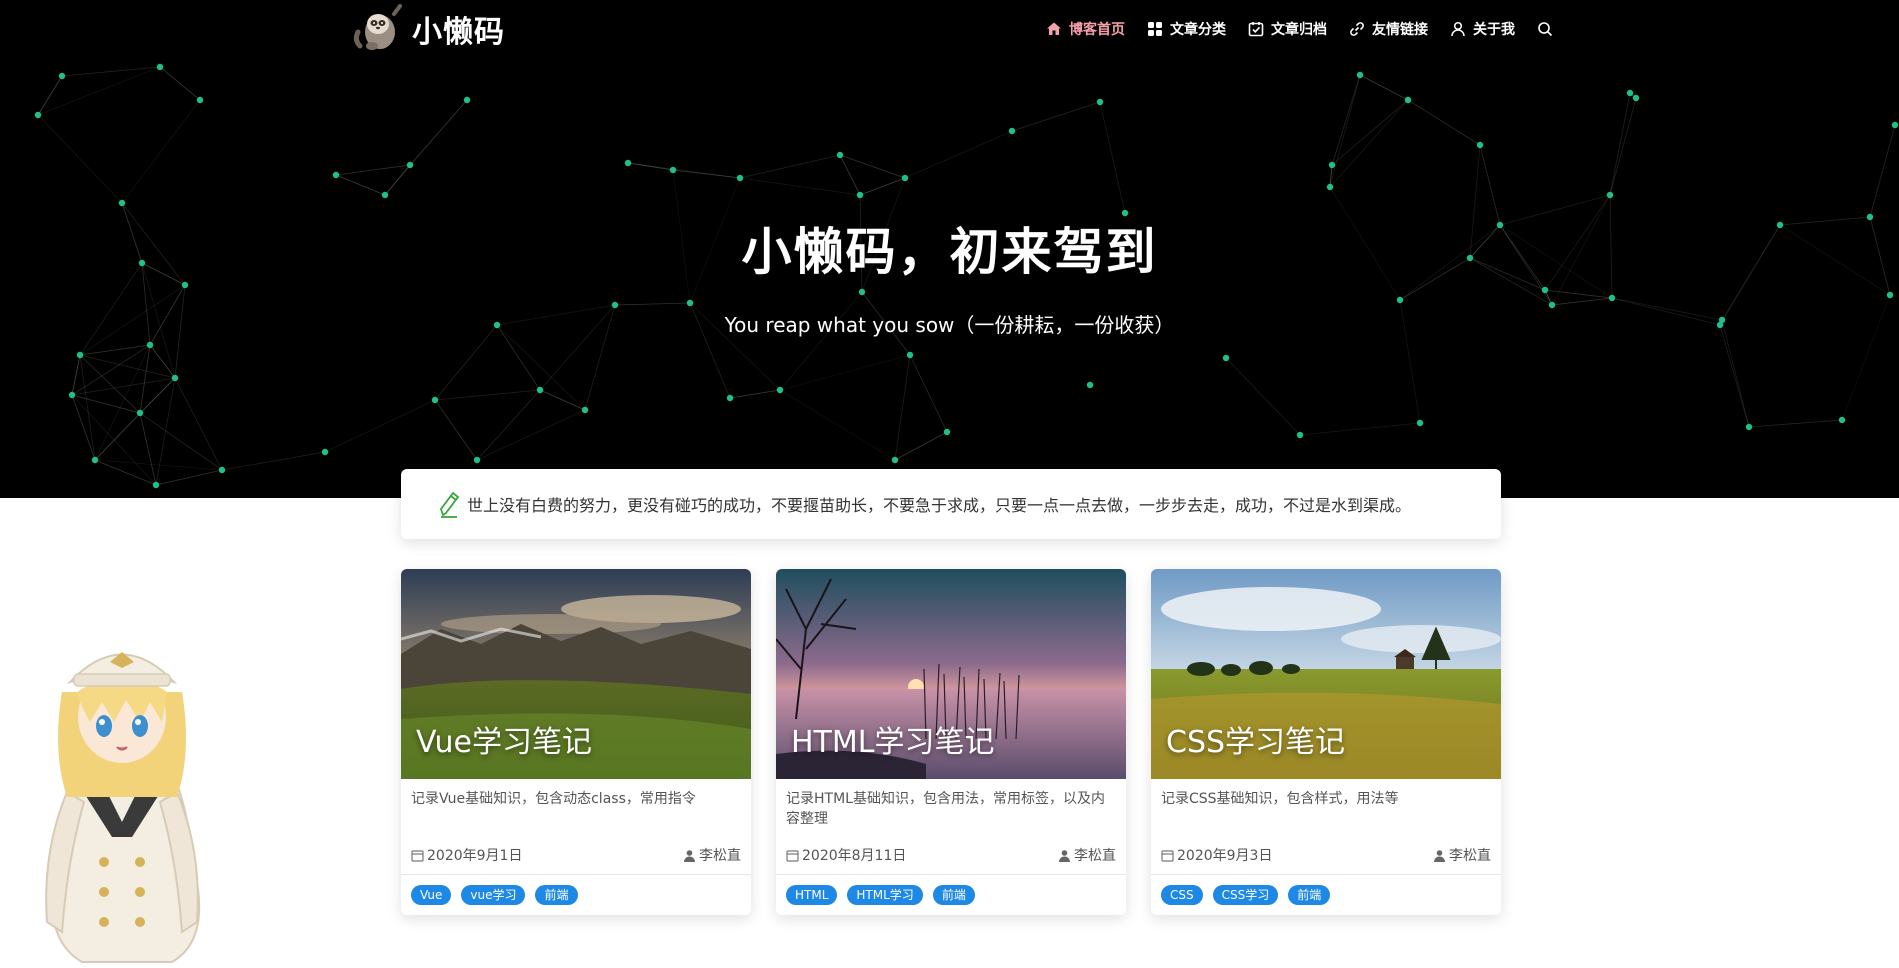 The height and width of the screenshot is (968, 1899). I want to click on search-button, so click(1545, 29).